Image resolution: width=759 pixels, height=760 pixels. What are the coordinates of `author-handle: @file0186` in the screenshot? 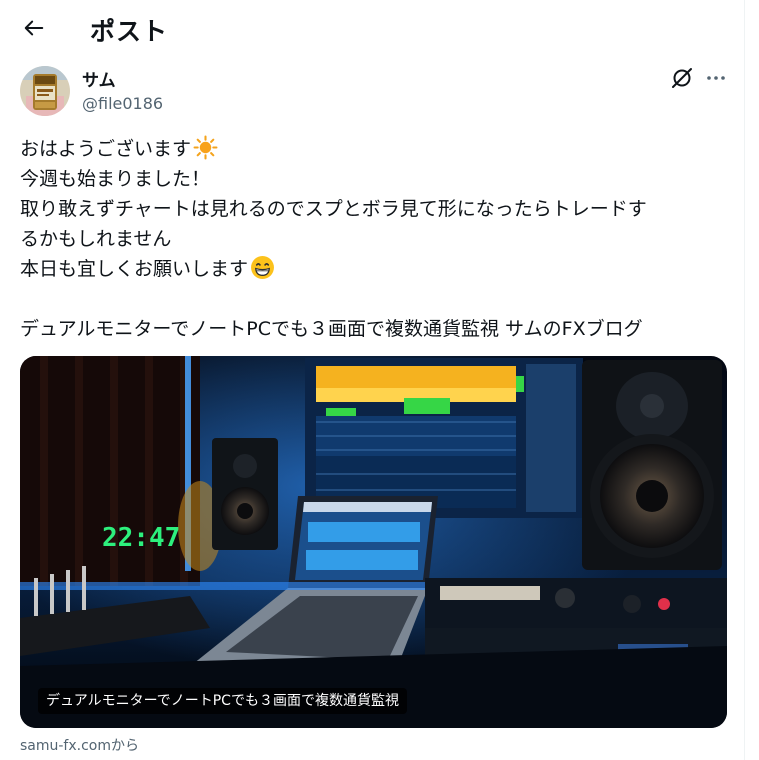 It's located at (122, 103).